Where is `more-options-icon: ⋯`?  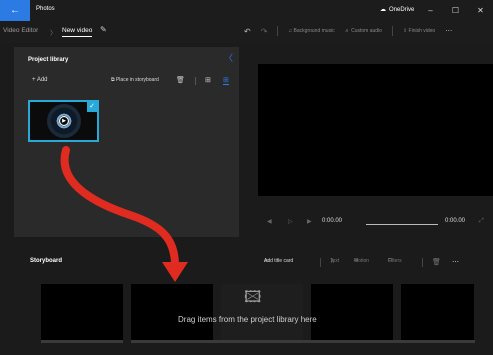
more-options-icon: ⋯ is located at coordinates (448, 31).